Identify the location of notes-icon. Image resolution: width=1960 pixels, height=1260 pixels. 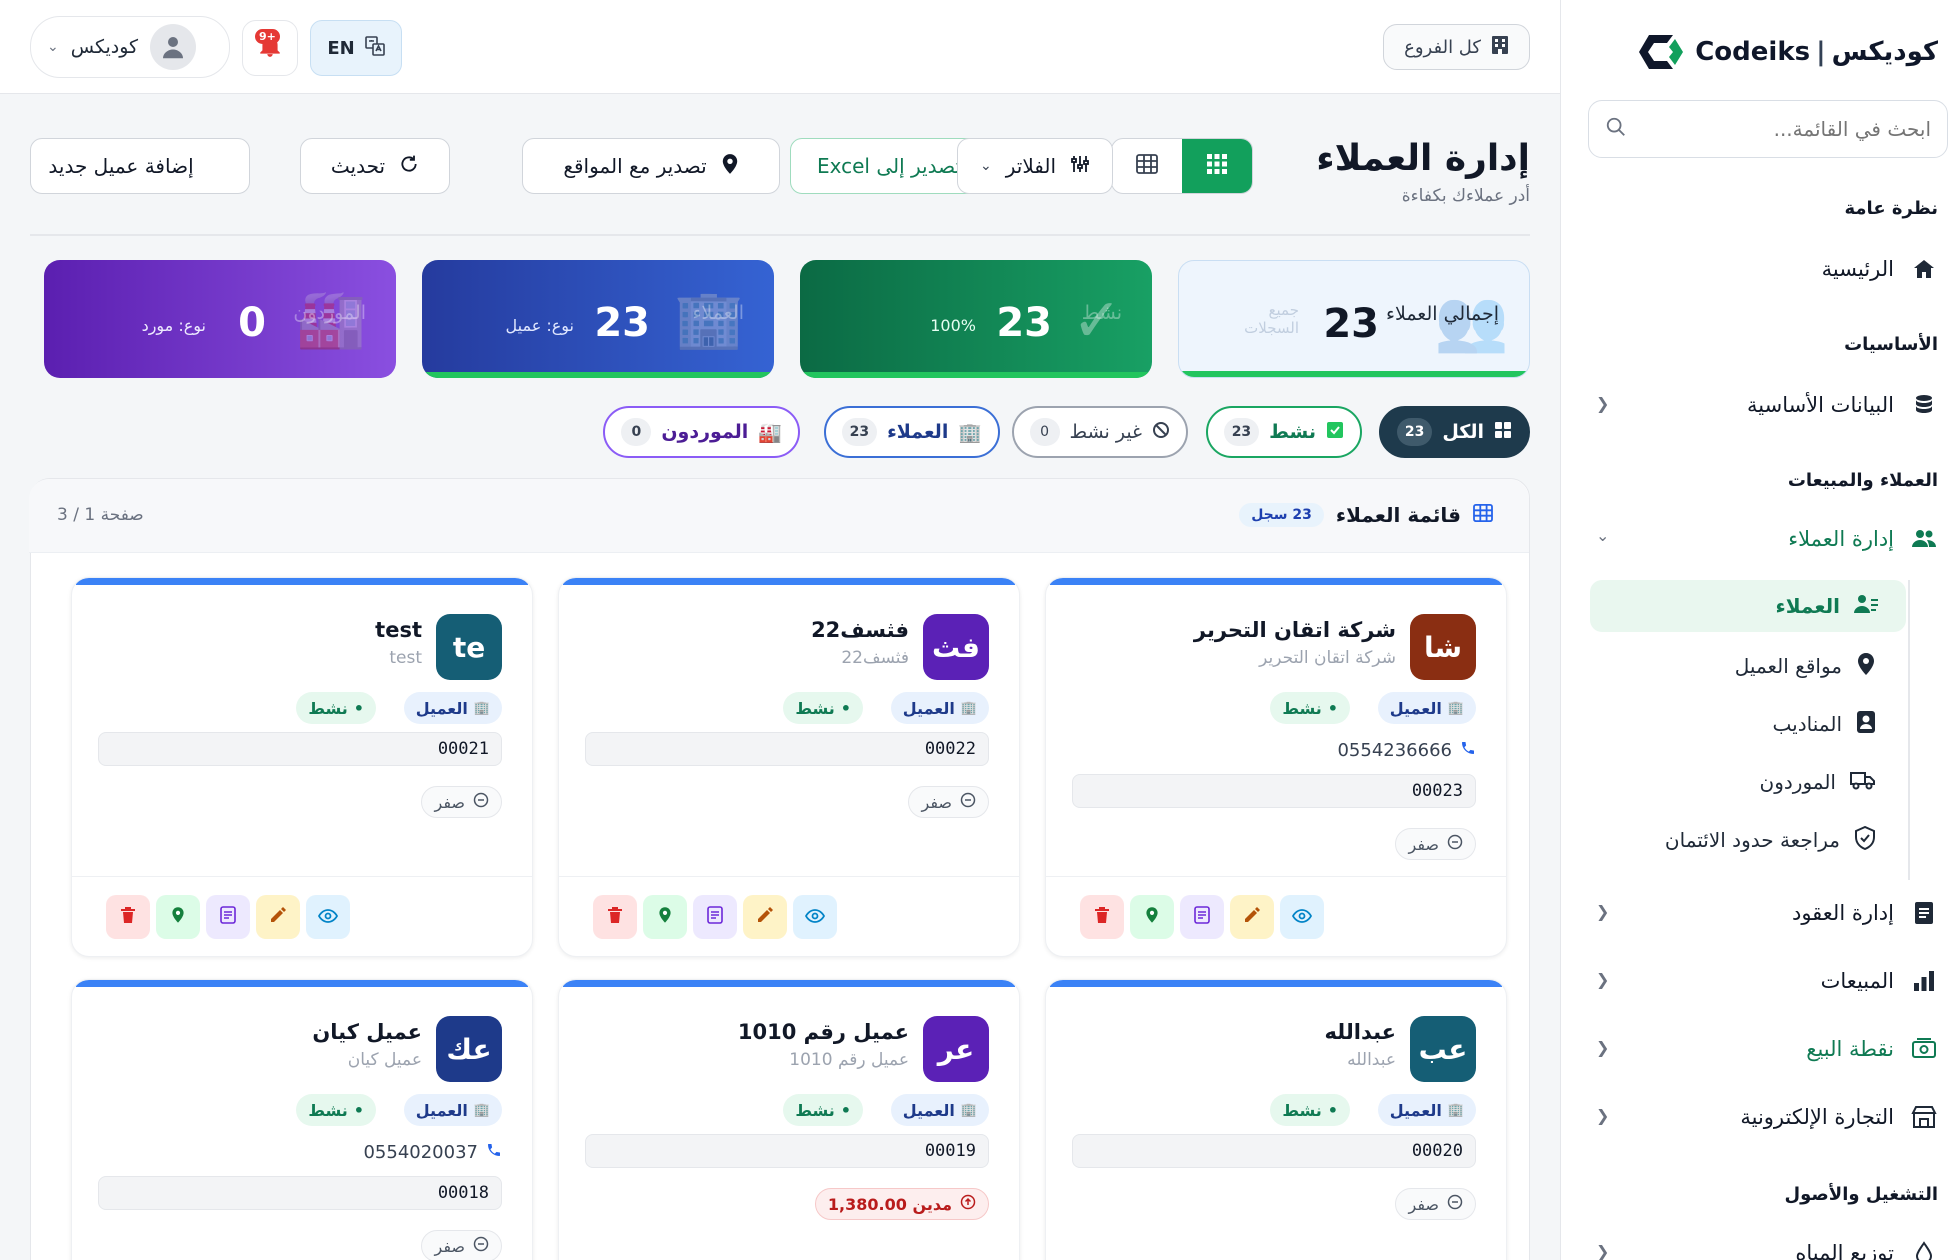
(228, 917).